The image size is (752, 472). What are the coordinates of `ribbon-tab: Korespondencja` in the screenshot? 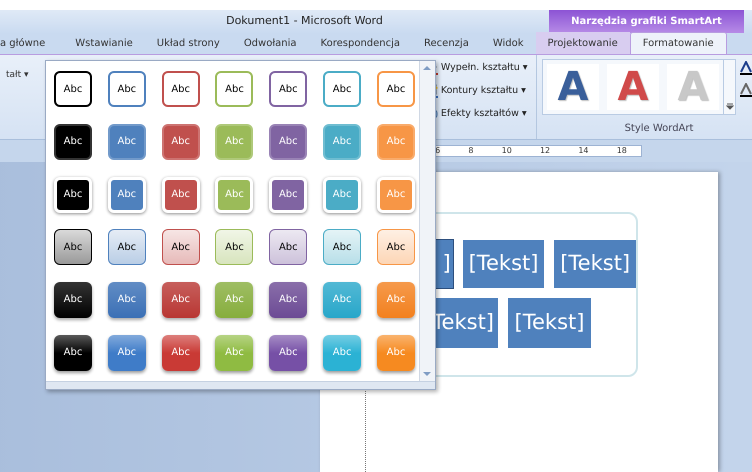 It's located at (360, 43).